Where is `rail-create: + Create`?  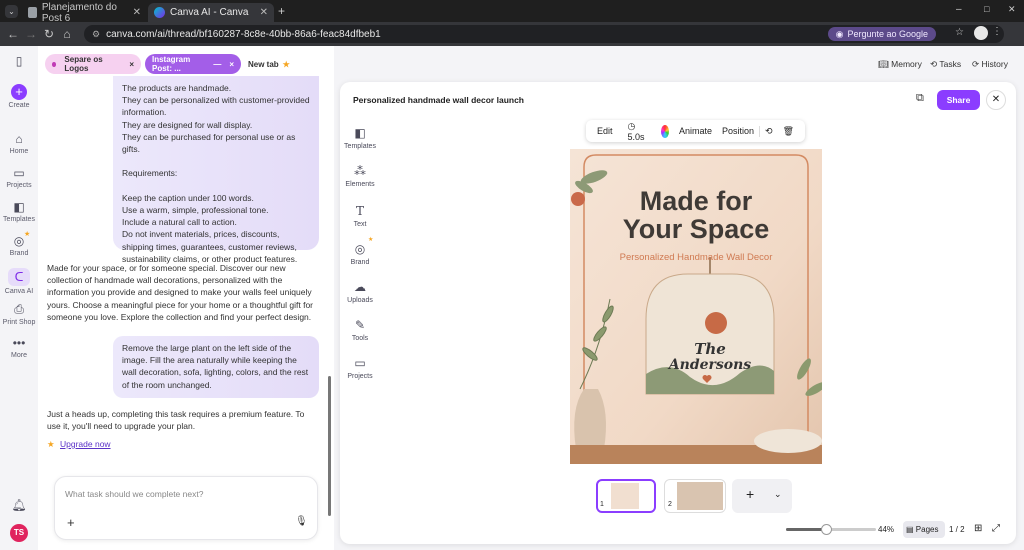
rail-create: + Create is located at coordinates (19, 96).